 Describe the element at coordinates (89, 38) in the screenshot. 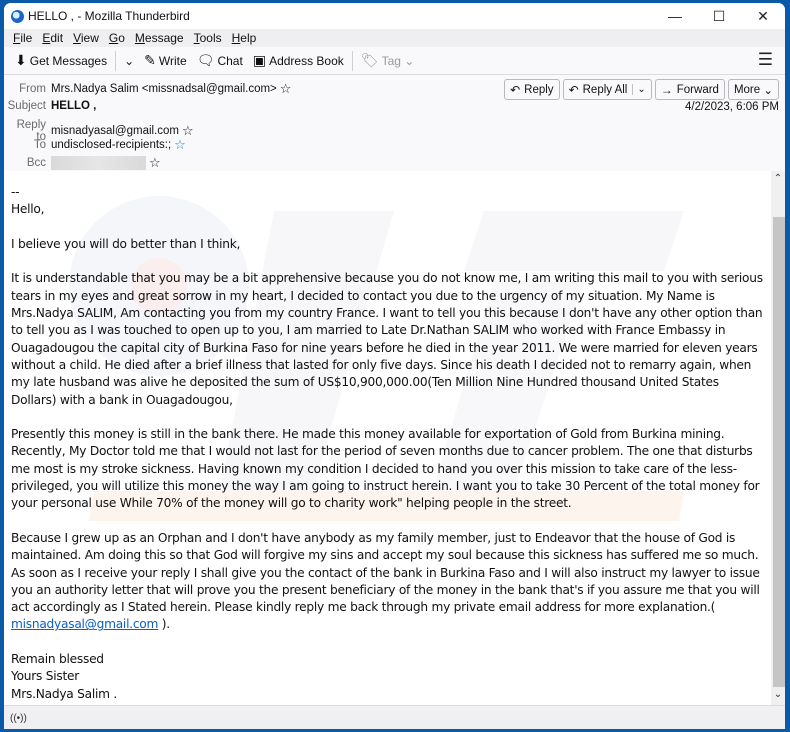

I see `menu-view-label: iew` at that location.